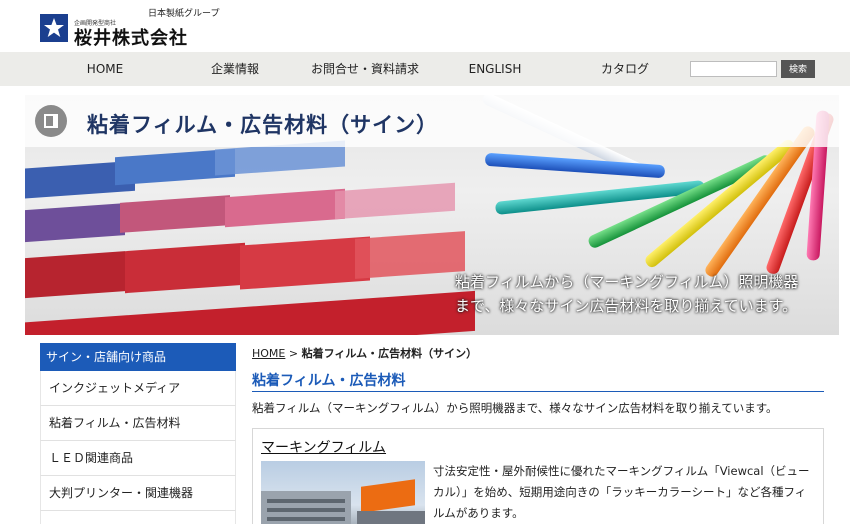 Image resolution: width=850 pixels, height=524 pixels. What do you see at coordinates (323, 447) in the screenshot?
I see `card-title-link: マーキングフィルム` at bounding box center [323, 447].